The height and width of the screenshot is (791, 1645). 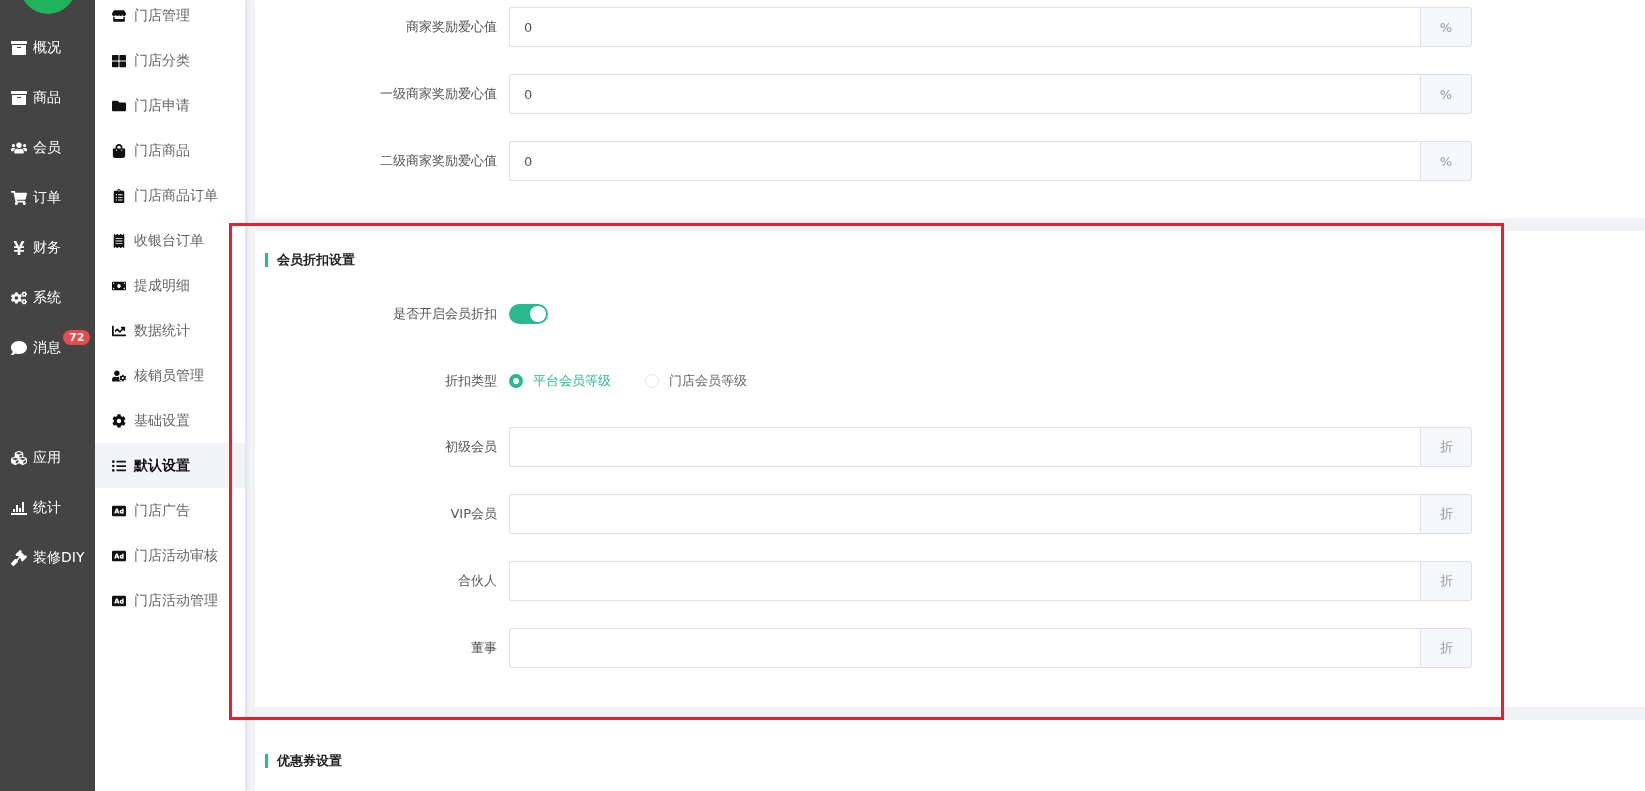 What do you see at coordinates (170, 375) in the screenshot?
I see `submenu-item: 核销员管理` at bounding box center [170, 375].